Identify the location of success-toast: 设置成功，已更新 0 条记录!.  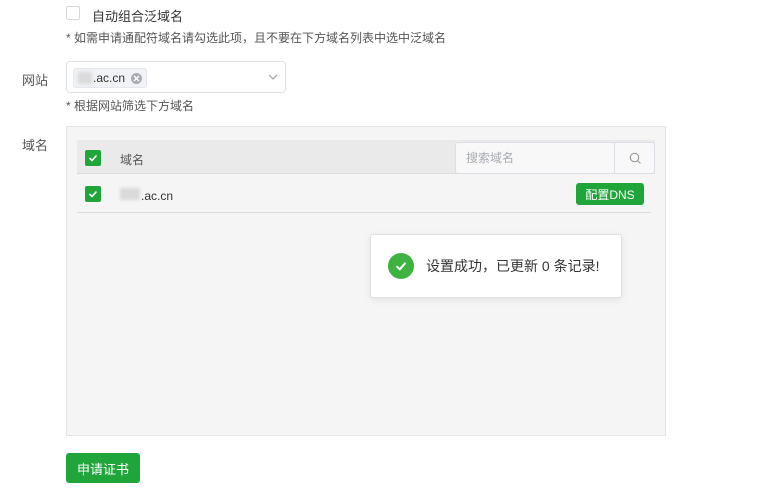
(496, 266).